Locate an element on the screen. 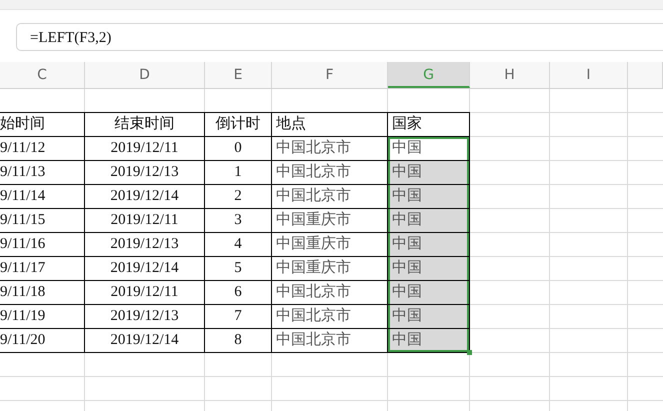  table-cell: 9/11/12 is located at coordinates (42, 149).